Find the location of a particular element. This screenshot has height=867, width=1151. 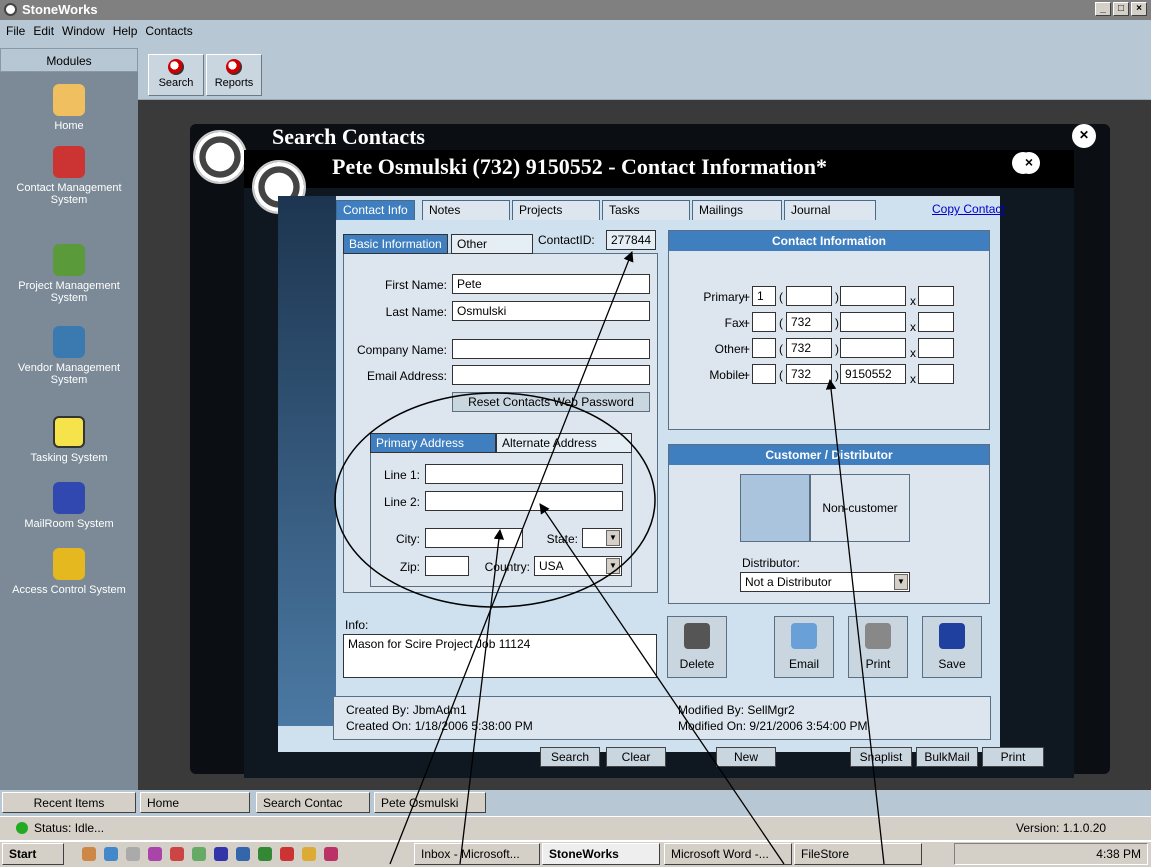

delete-button: Delete is located at coordinates (697, 647).